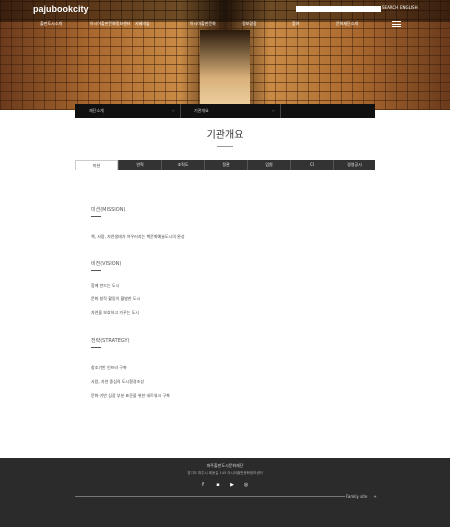 This screenshot has height=527, width=450. I want to click on tab-executives: 임원, so click(268, 165).